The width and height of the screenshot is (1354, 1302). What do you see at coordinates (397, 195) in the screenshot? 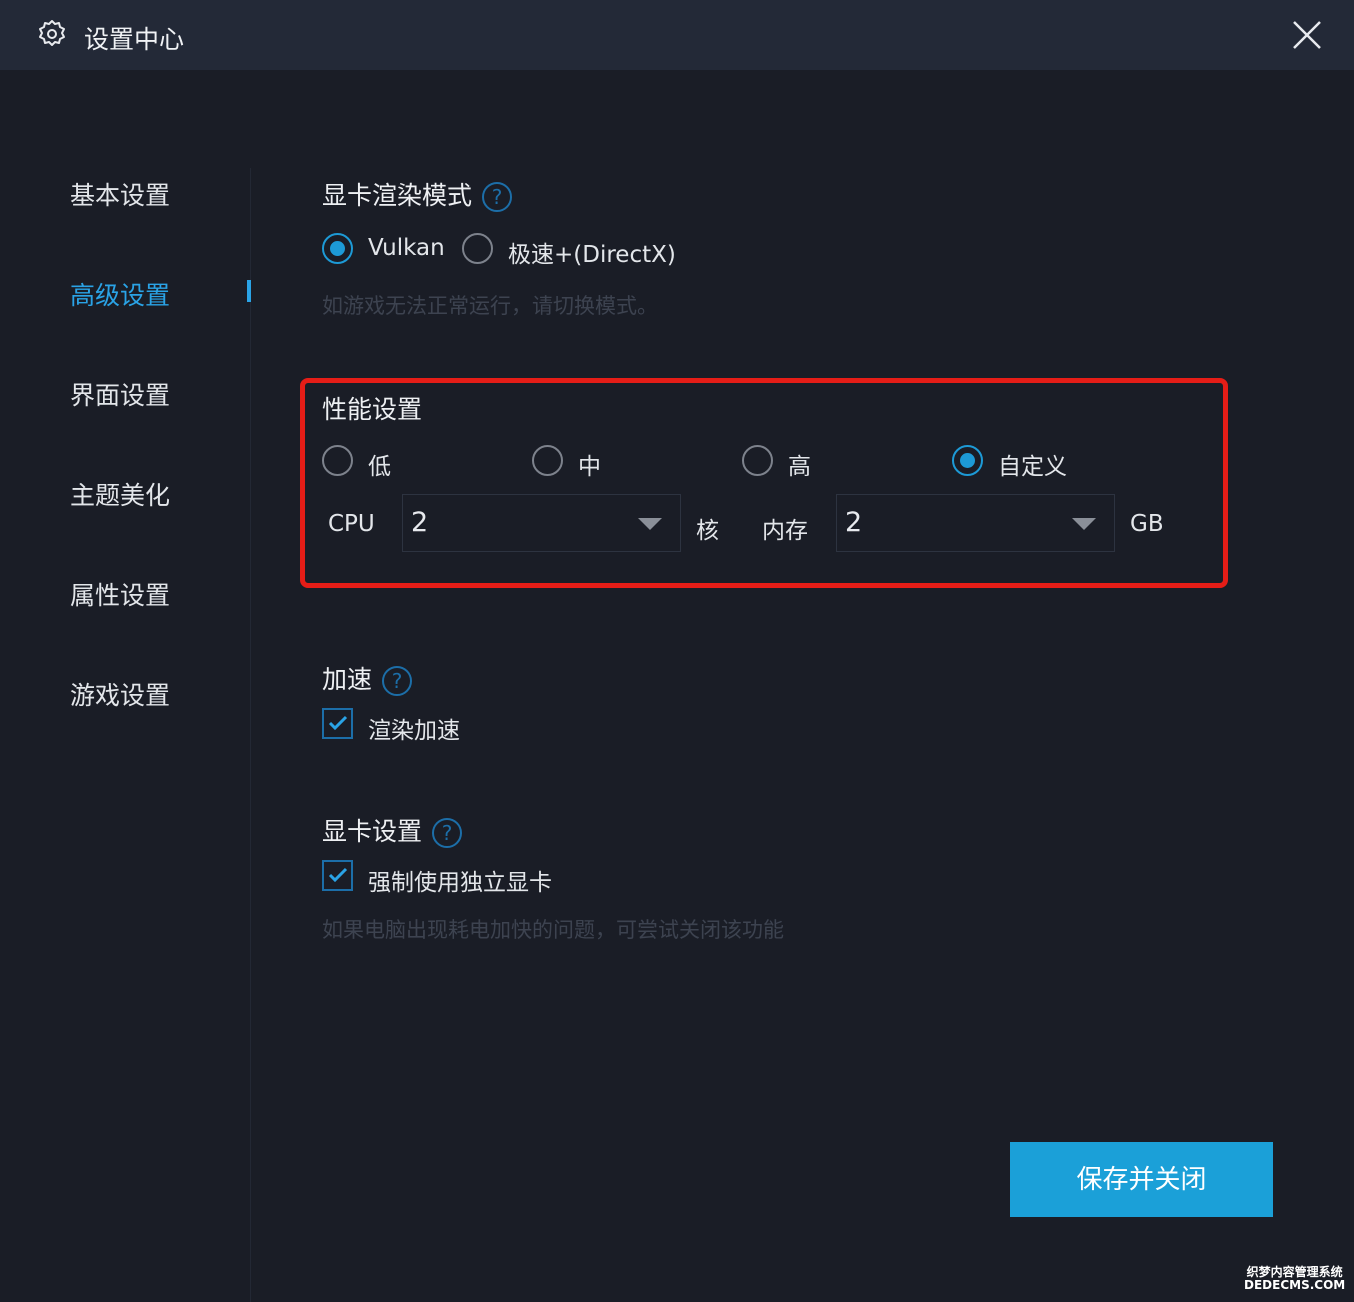
I see `render-mode-title: 显卡渲染模式` at bounding box center [397, 195].